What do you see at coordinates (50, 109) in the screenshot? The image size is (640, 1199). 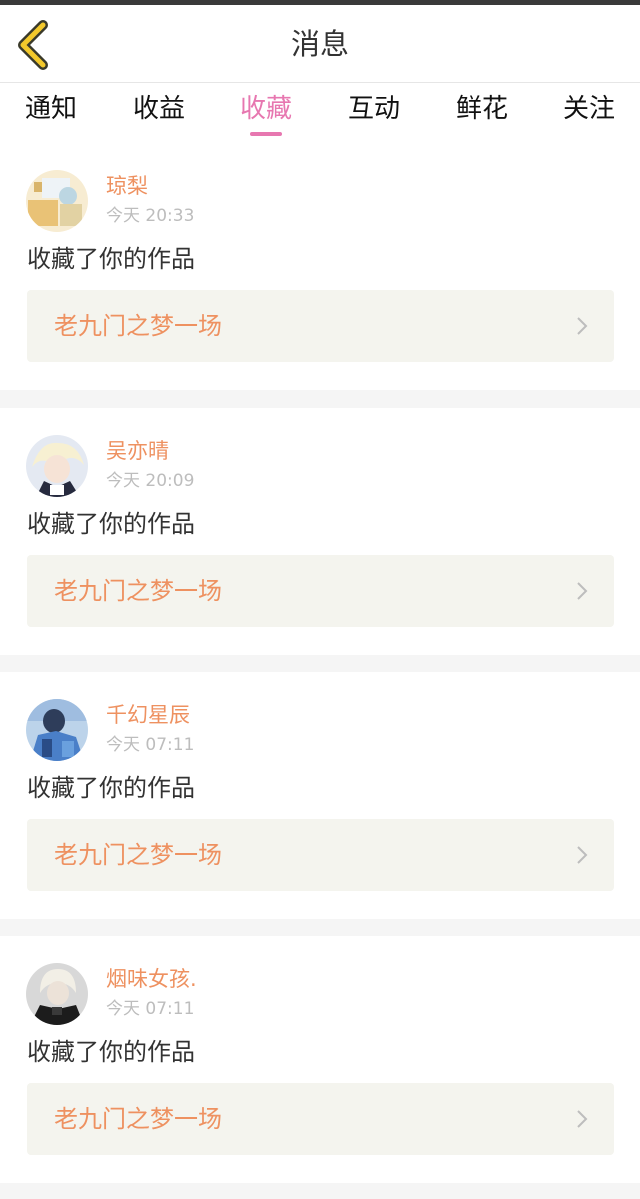 I see `tab-label: 通知` at bounding box center [50, 109].